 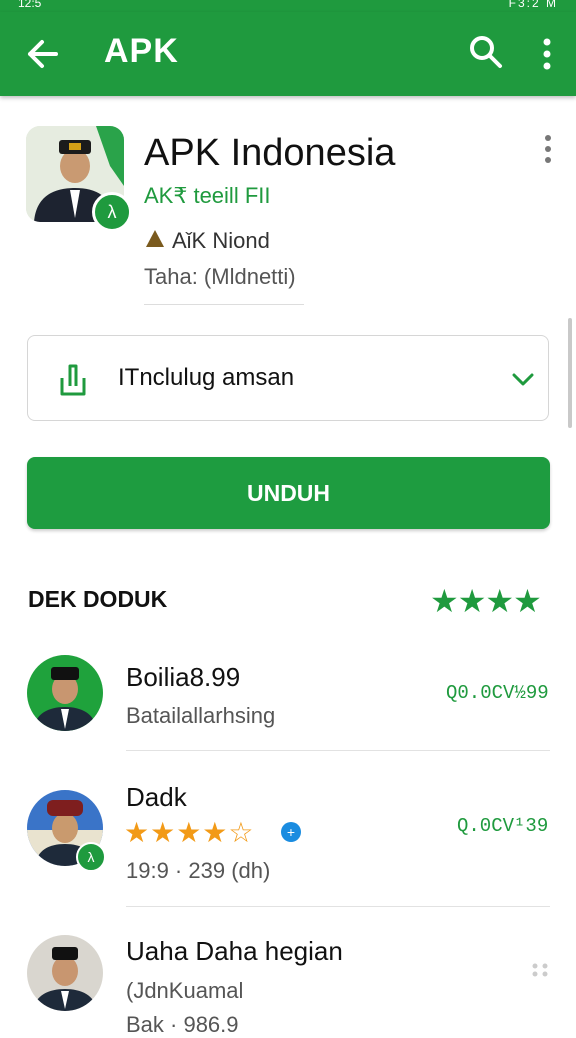 I want to click on list-item-subtitle: (JdnKuamal, so click(x=185, y=990).